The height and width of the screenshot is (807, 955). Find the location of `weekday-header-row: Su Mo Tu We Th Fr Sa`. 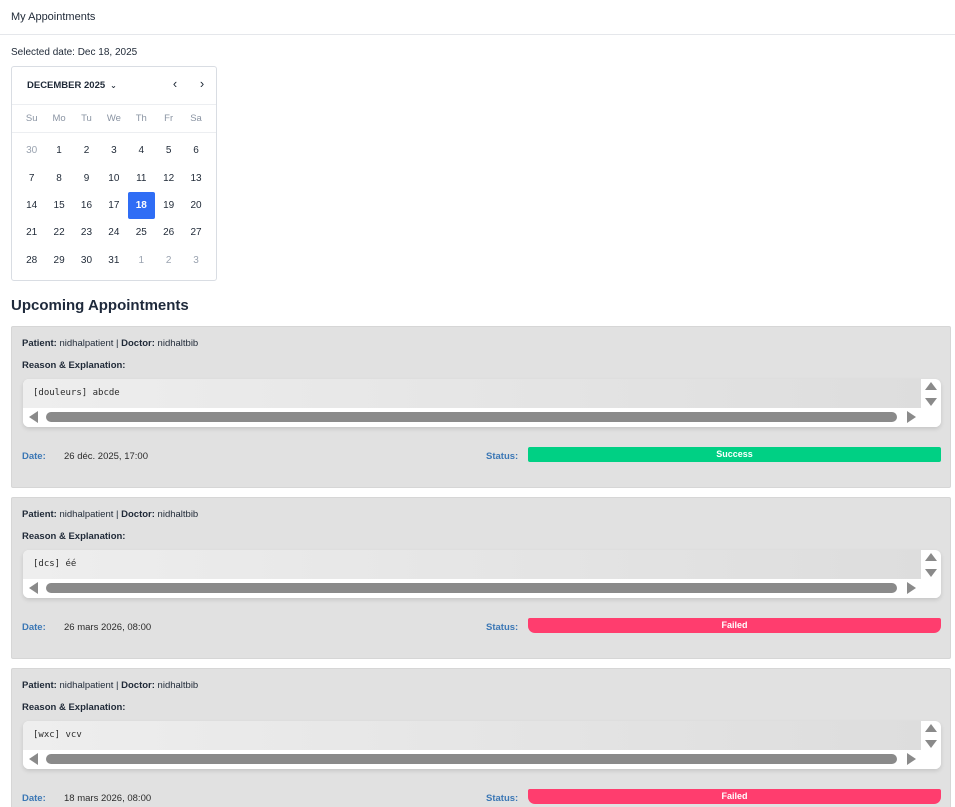

weekday-header-row: Su Mo Tu We Th Fr Sa is located at coordinates (114, 118).